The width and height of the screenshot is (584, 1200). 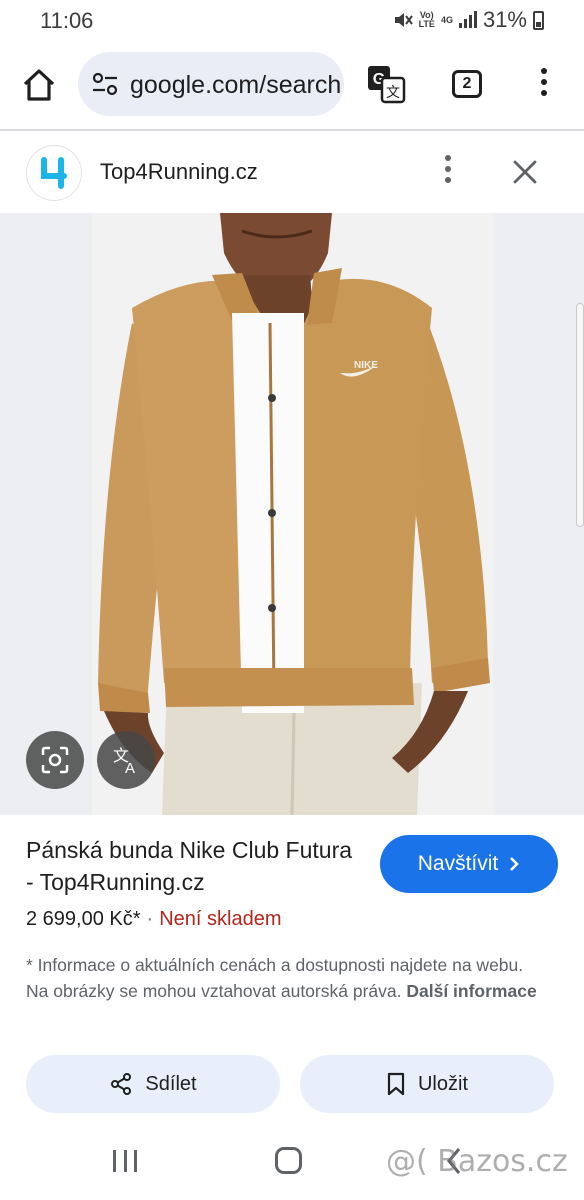 What do you see at coordinates (538, 20) in the screenshot?
I see `battery-icon` at bounding box center [538, 20].